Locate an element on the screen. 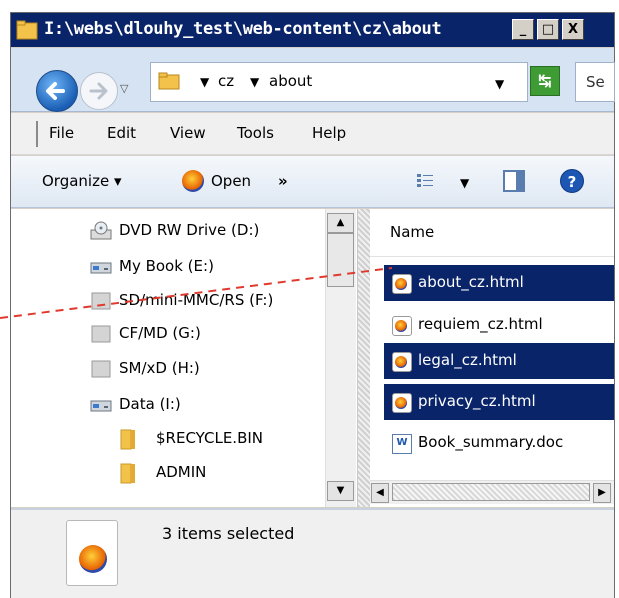 The width and height of the screenshot is (619, 598). forward-button is located at coordinates (99, 91).